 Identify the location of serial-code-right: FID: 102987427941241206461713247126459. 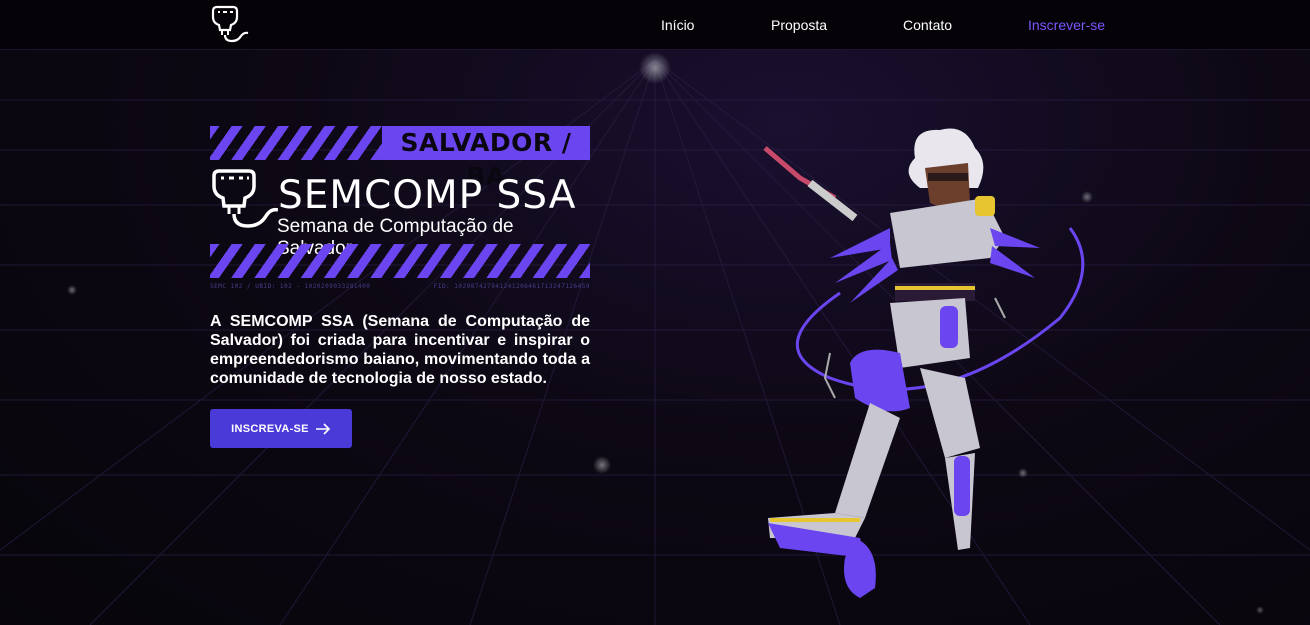
(511, 286).